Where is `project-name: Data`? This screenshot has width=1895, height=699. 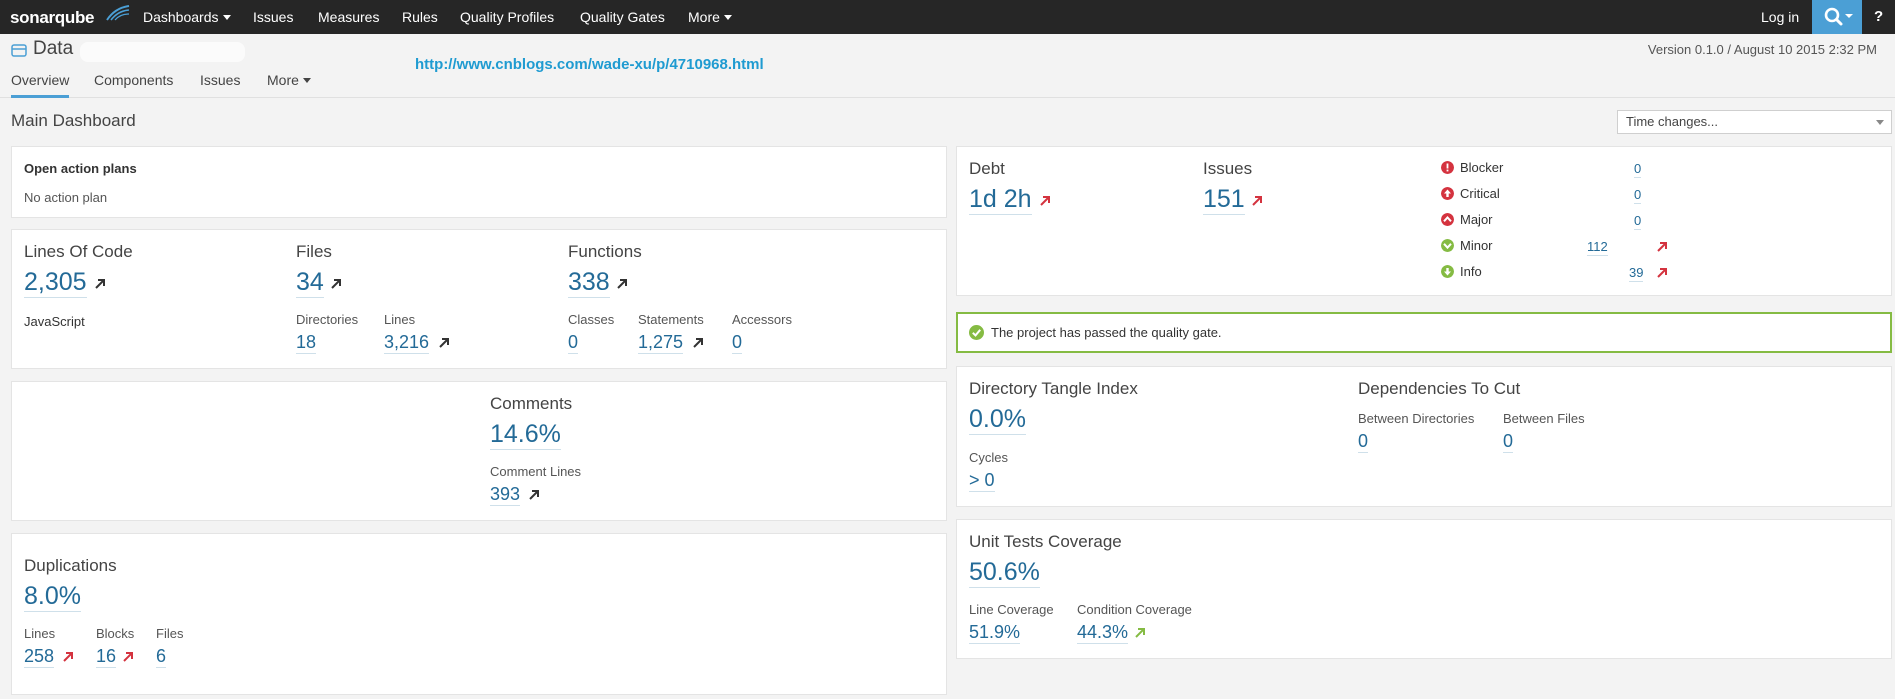
project-name: Data is located at coordinates (53, 48).